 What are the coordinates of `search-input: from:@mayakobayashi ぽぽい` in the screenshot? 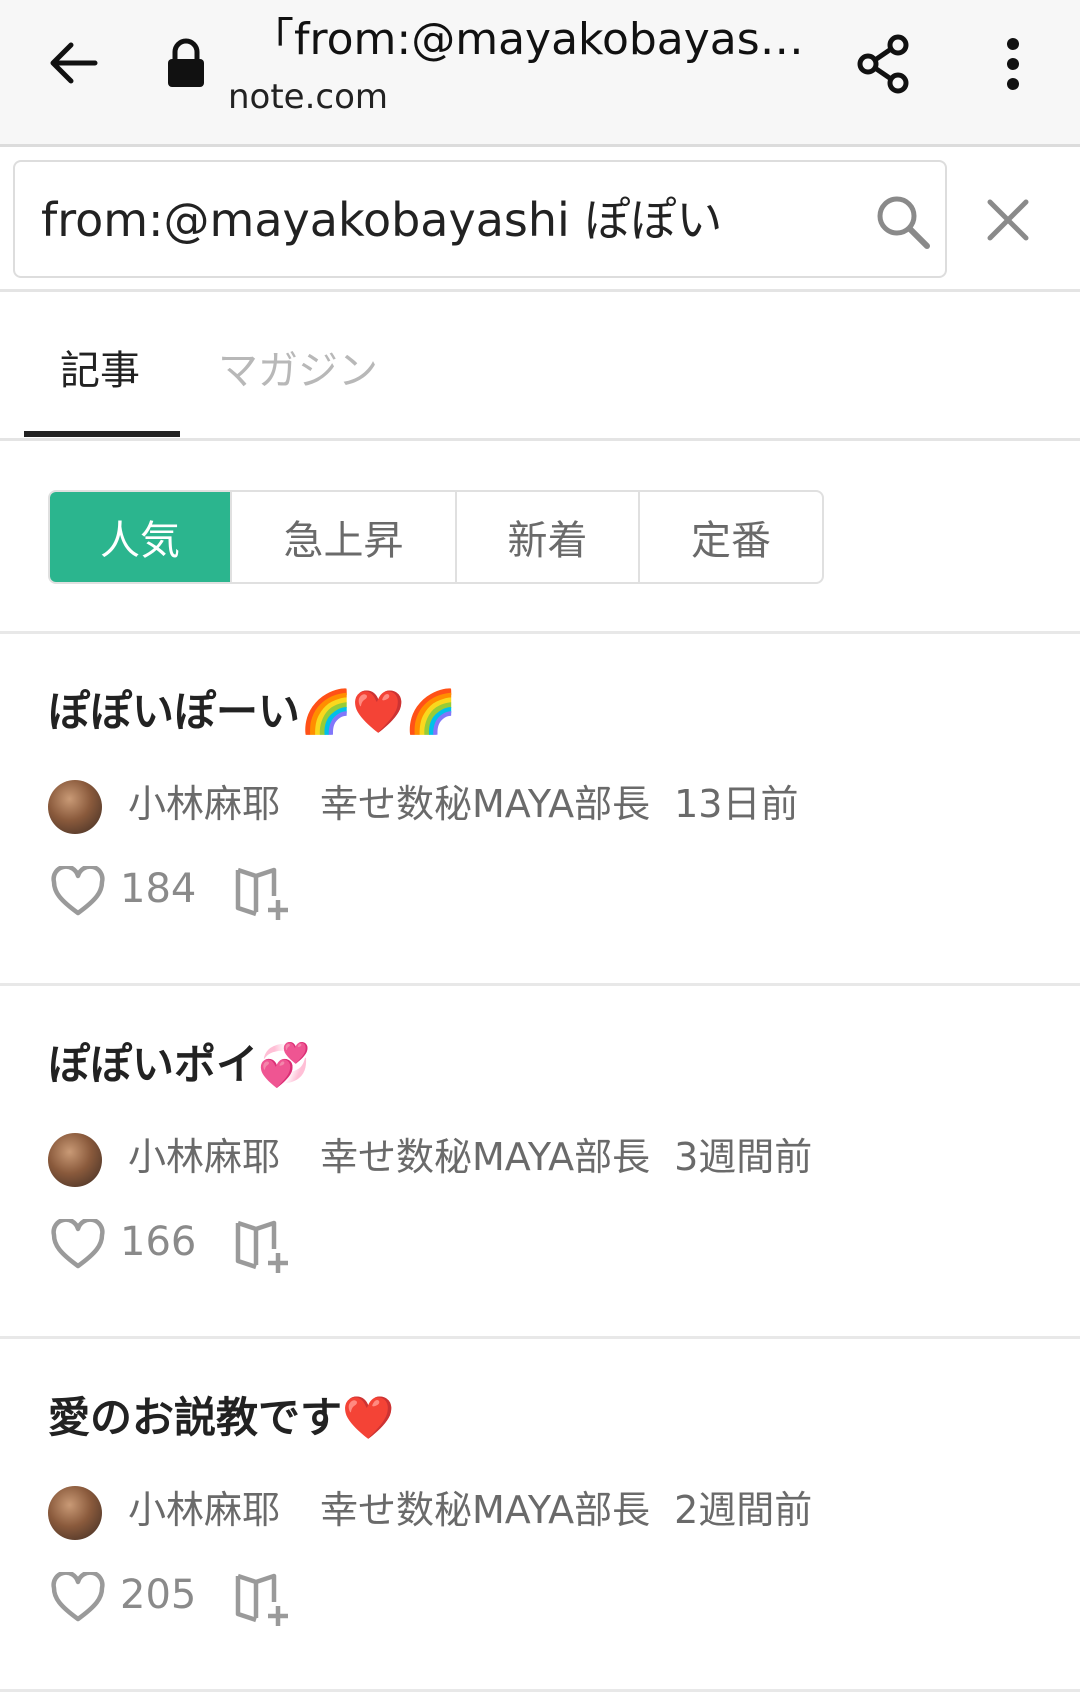 It's located at (480, 219).